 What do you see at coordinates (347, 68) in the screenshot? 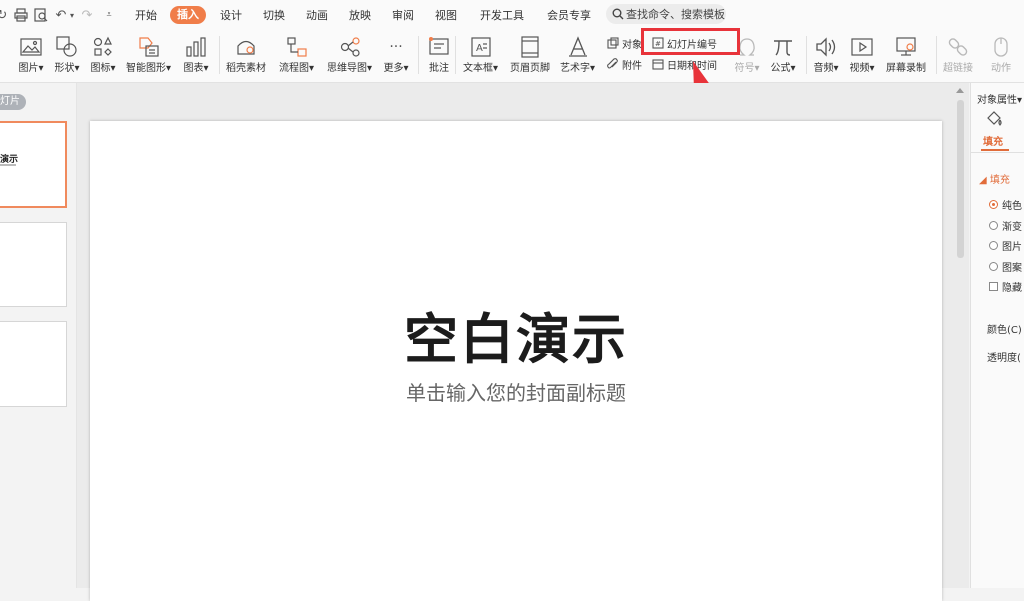
I see `mindmap-label: 思维导图` at bounding box center [347, 68].